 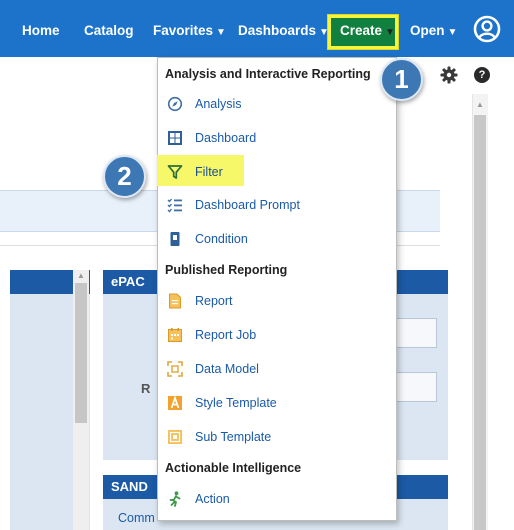 What do you see at coordinates (277, 138) in the screenshot?
I see `menu-item-dashboard: Dashboard` at bounding box center [277, 138].